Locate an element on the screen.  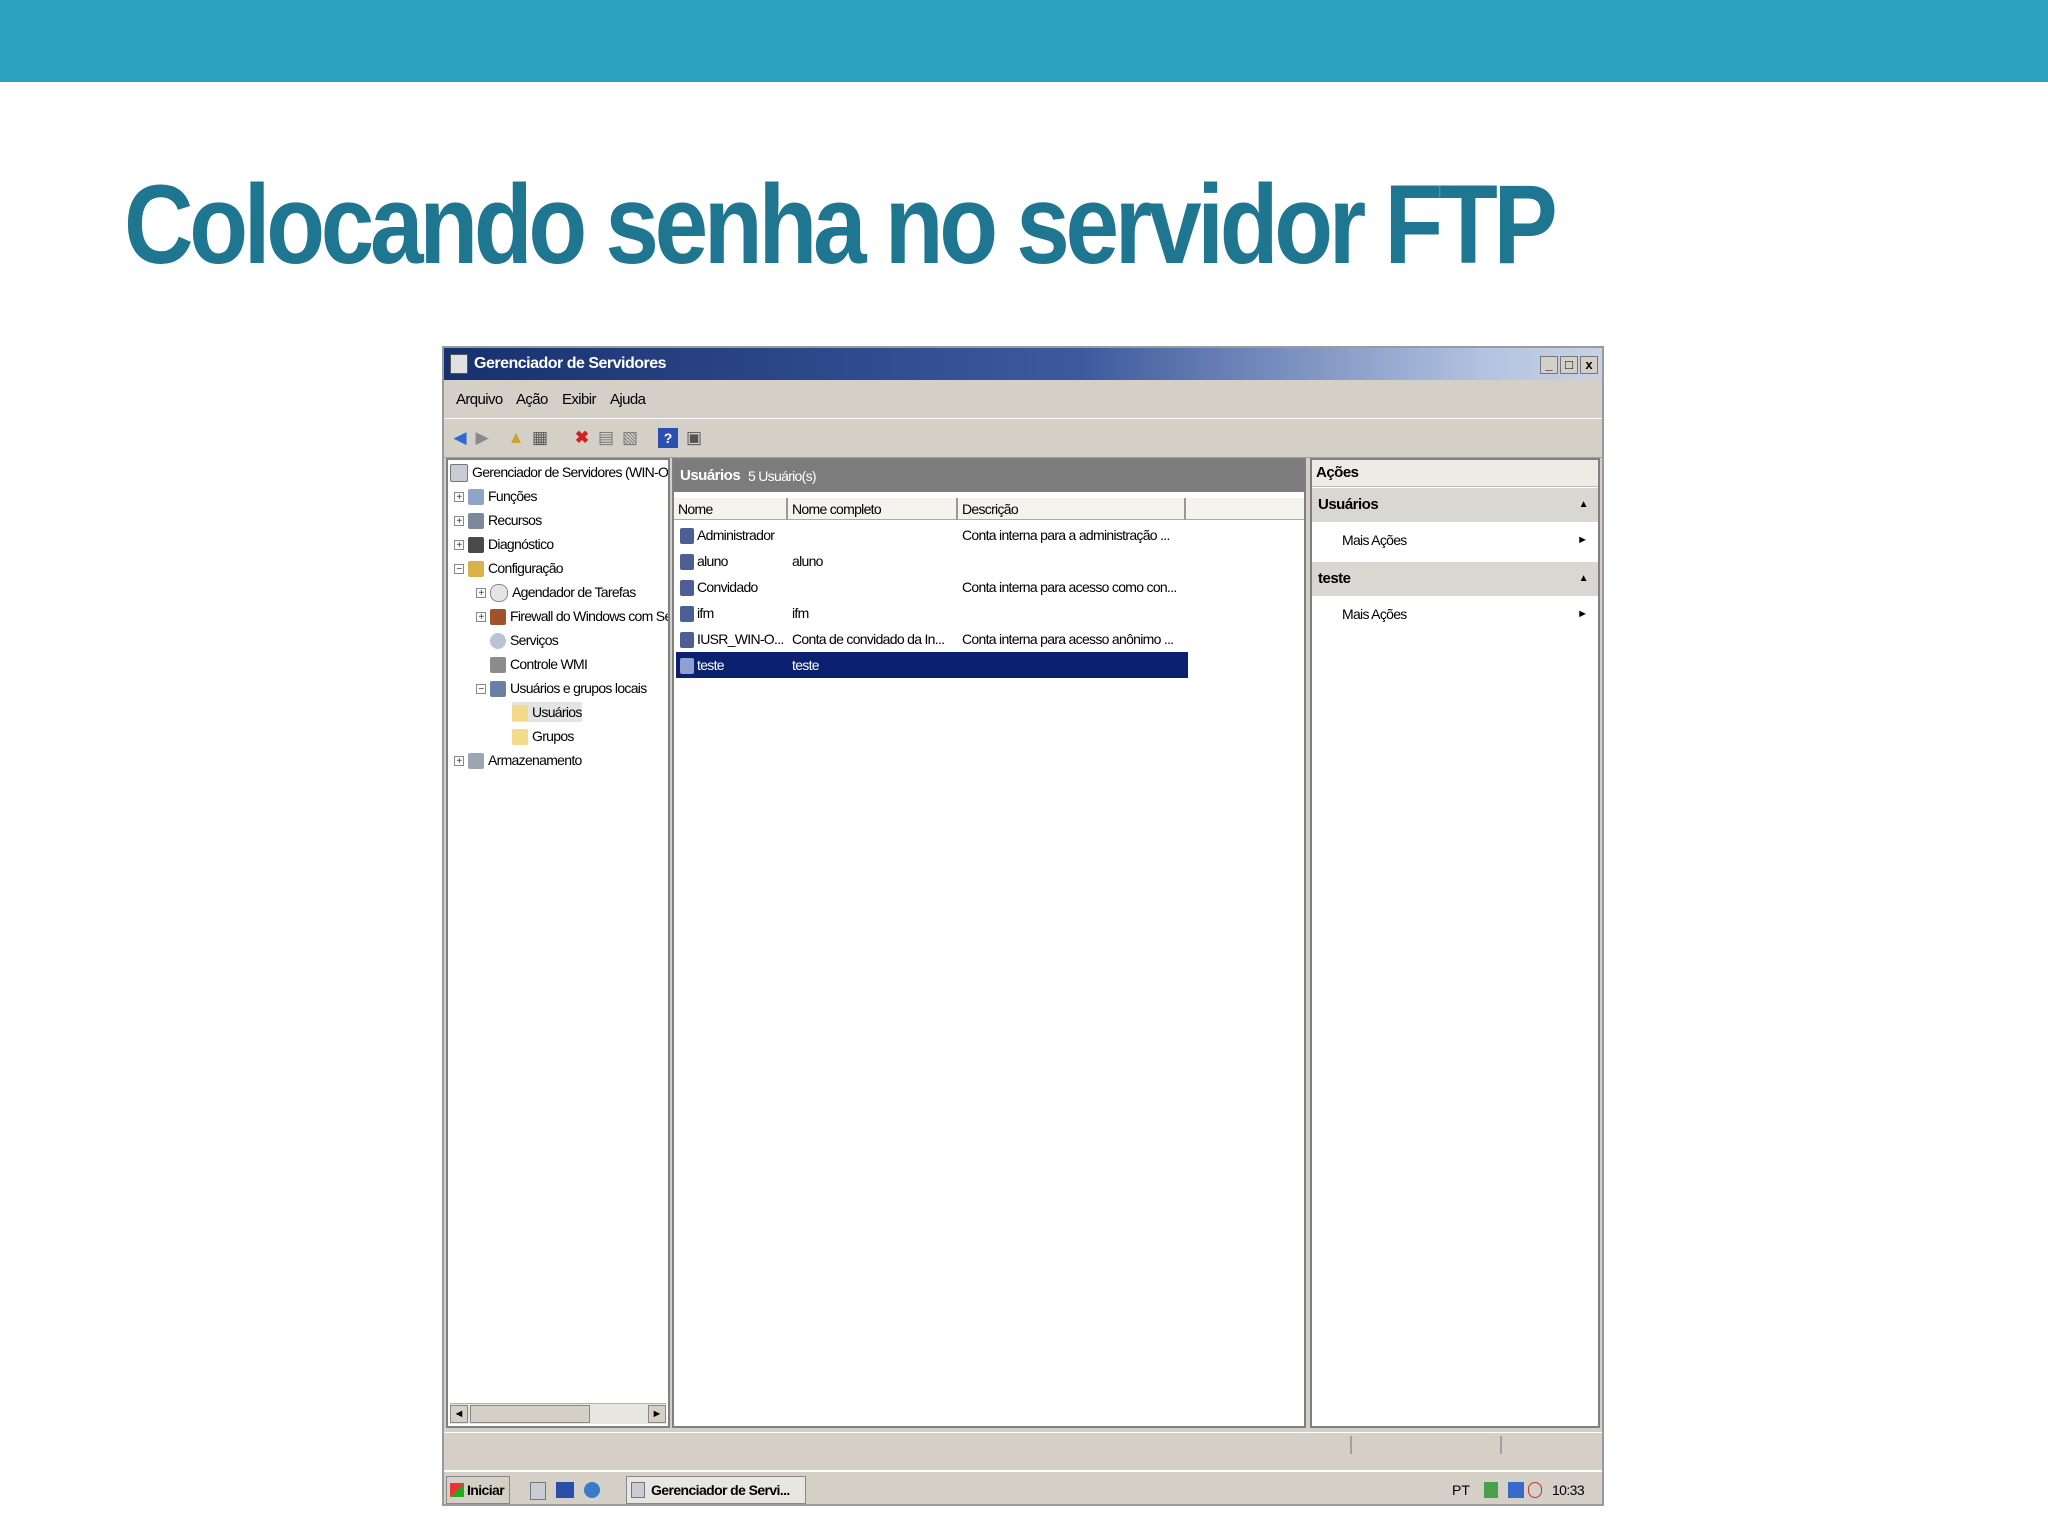
folder-icon is located at coordinates (520, 737).